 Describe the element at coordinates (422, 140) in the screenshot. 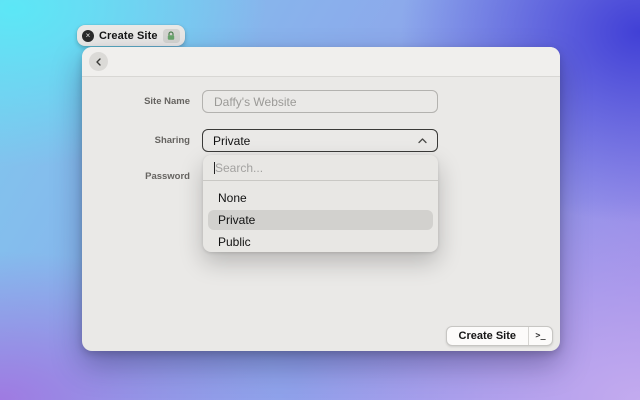

I see `chevron-up-icon` at that location.